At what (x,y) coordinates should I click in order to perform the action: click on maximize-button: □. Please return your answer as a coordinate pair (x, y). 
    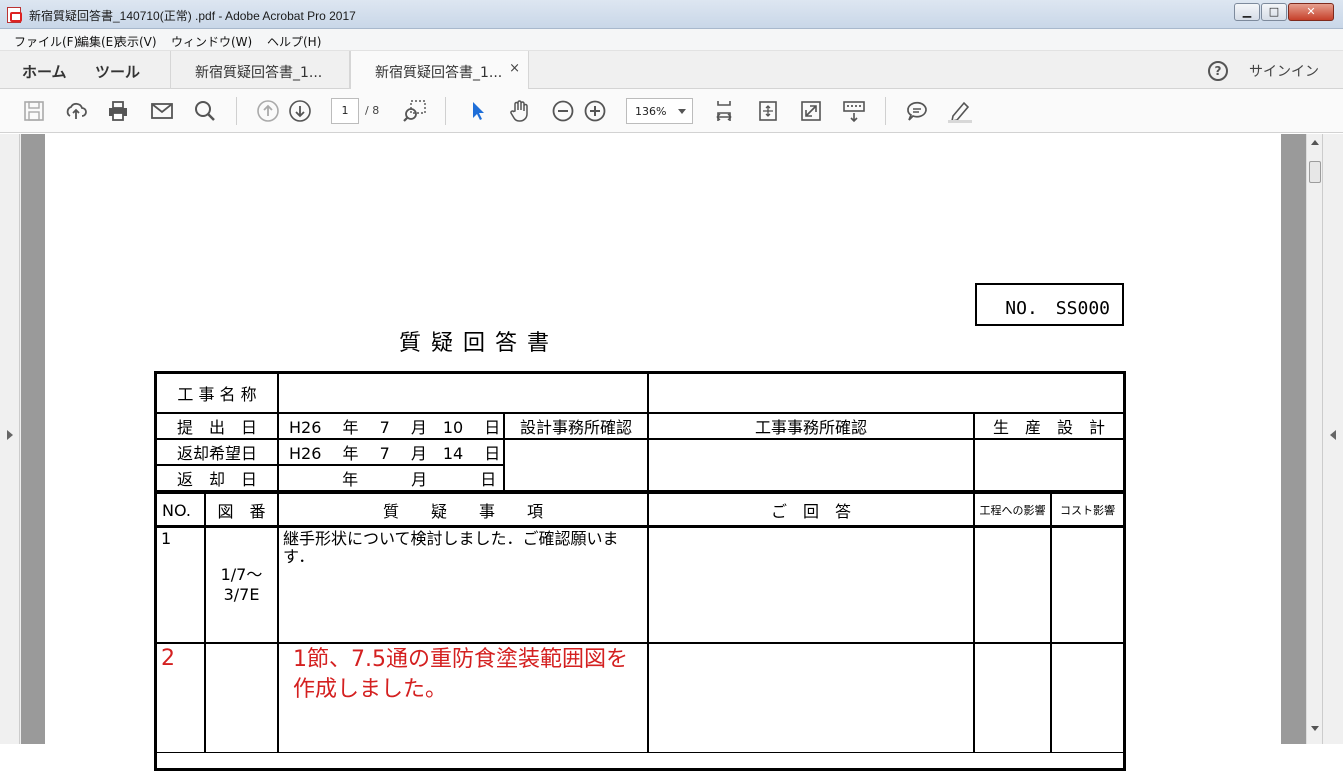
    Looking at the image, I should click on (1274, 12).